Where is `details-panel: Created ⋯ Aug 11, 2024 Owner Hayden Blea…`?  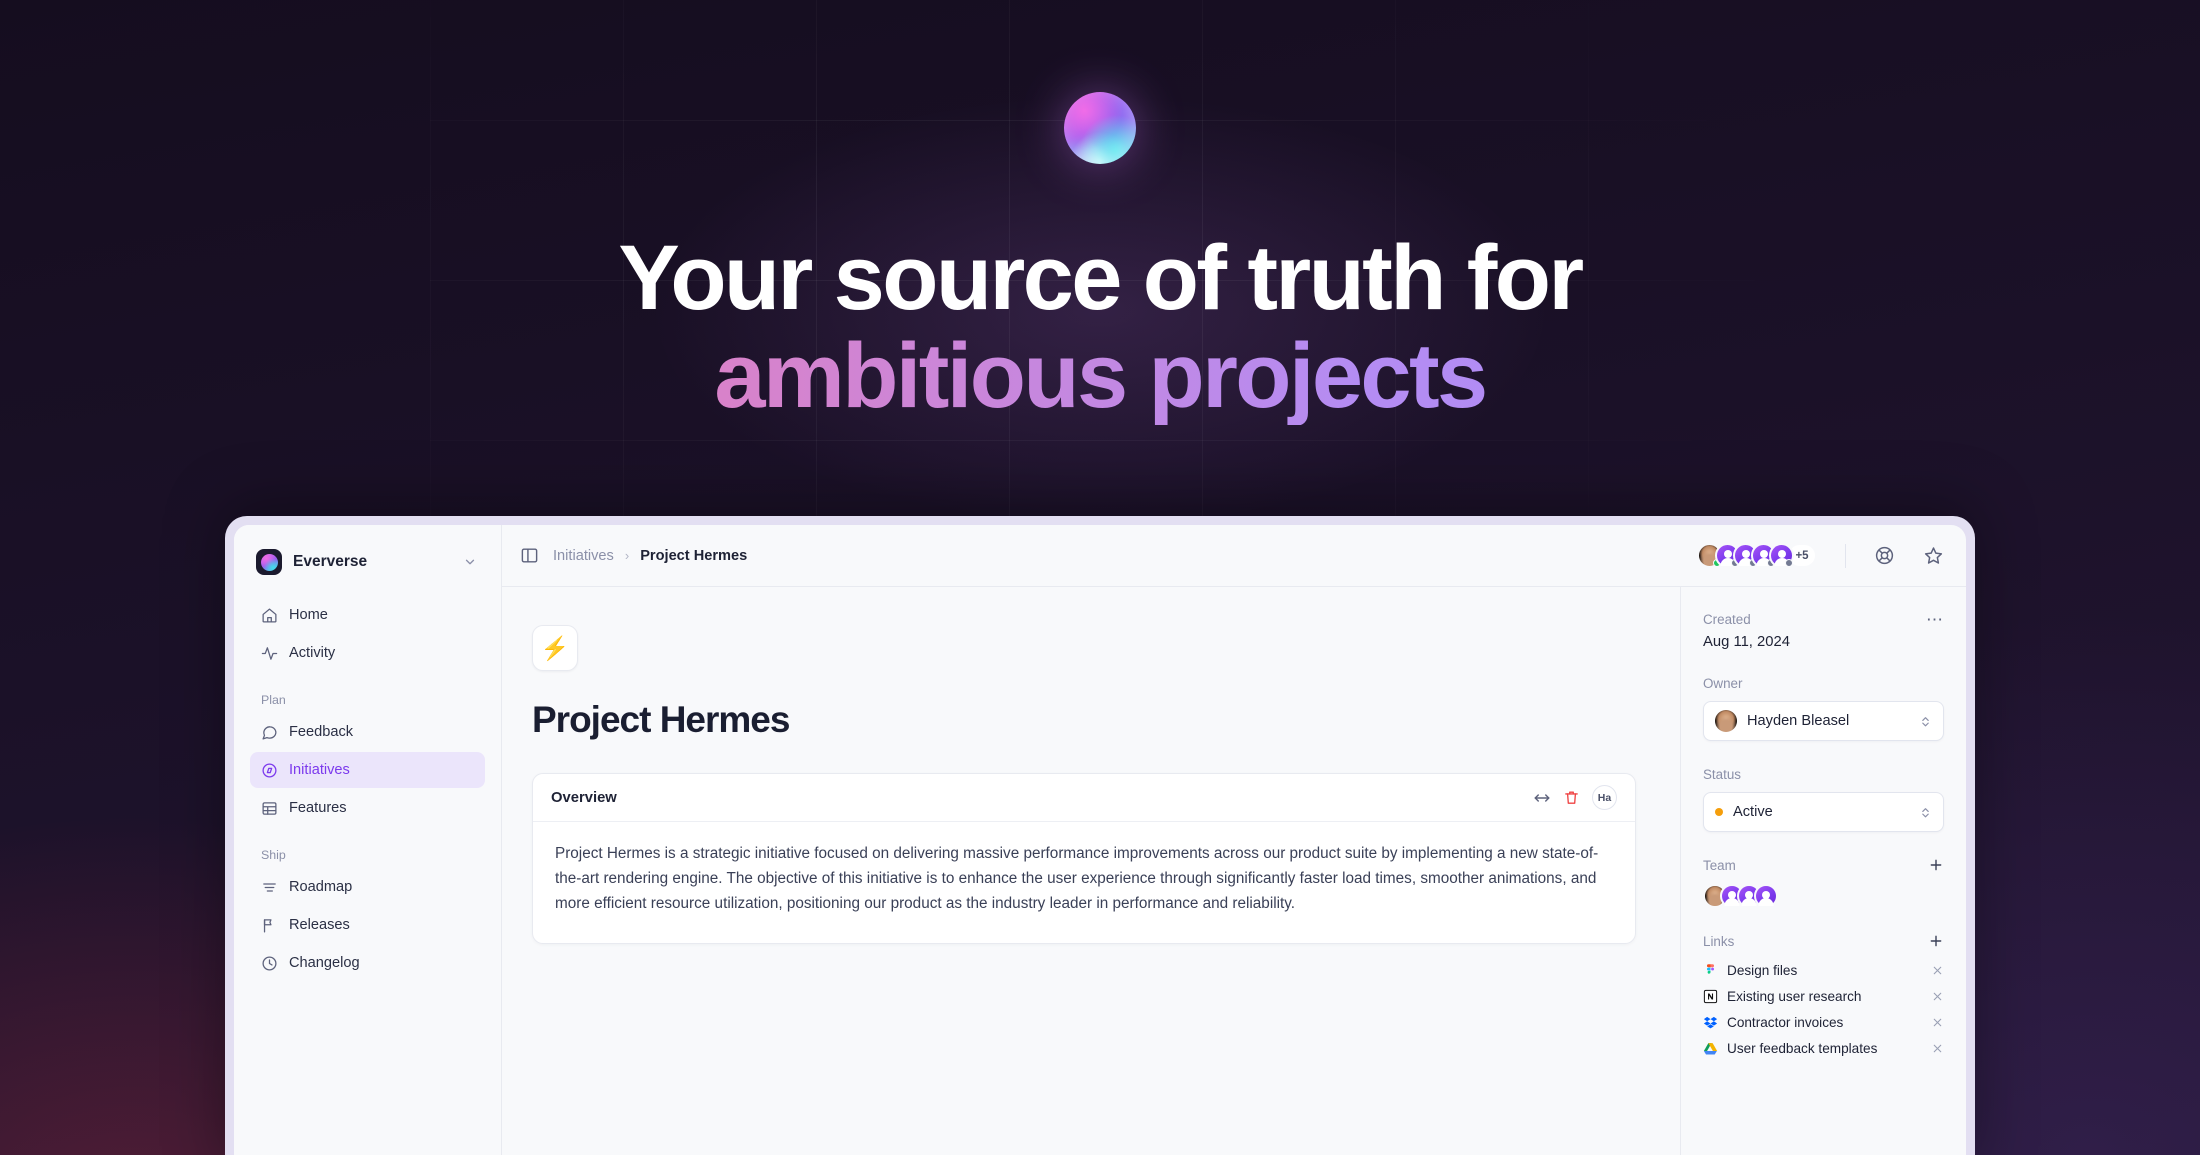 details-panel: Created ⋯ Aug 11, 2024 Owner Hayden Blea… is located at coordinates (1823, 871).